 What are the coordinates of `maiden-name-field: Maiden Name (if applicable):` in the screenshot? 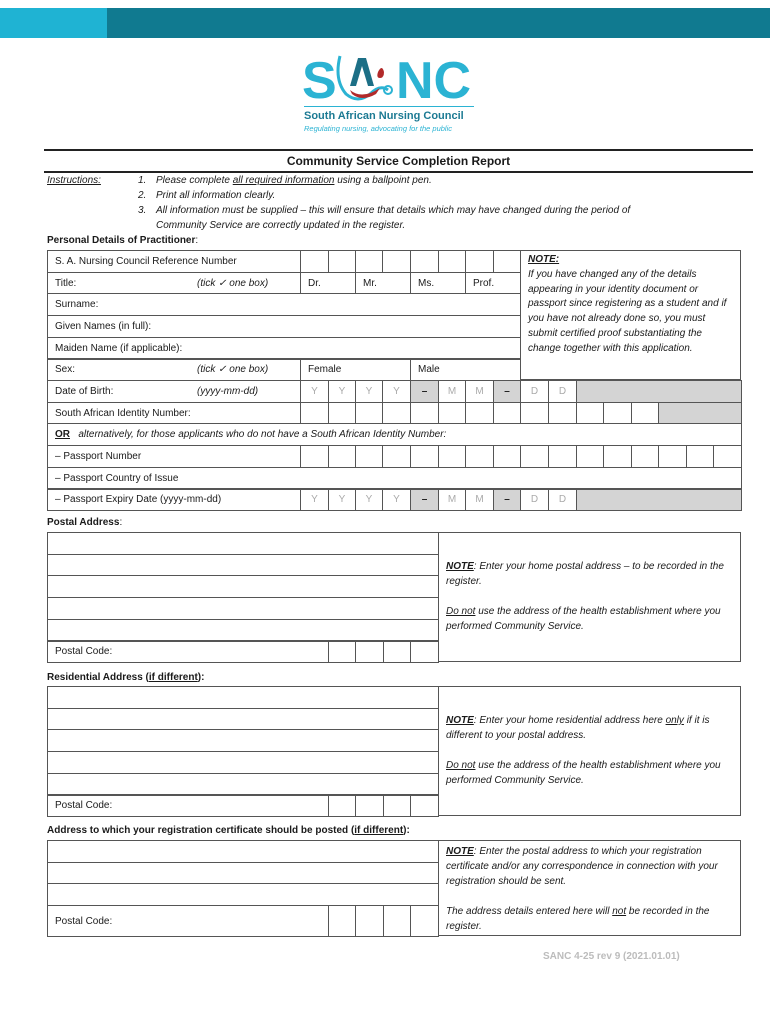 It's located at (284, 348).